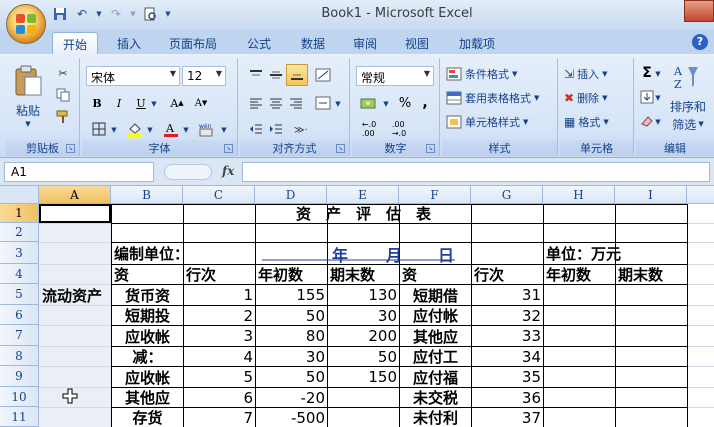 The width and height of the screenshot is (714, 427). Describe the element at coordinates (500, 122) in the screenshot. I see `cell-styles-button: 单元格样式 ▼` at that location.